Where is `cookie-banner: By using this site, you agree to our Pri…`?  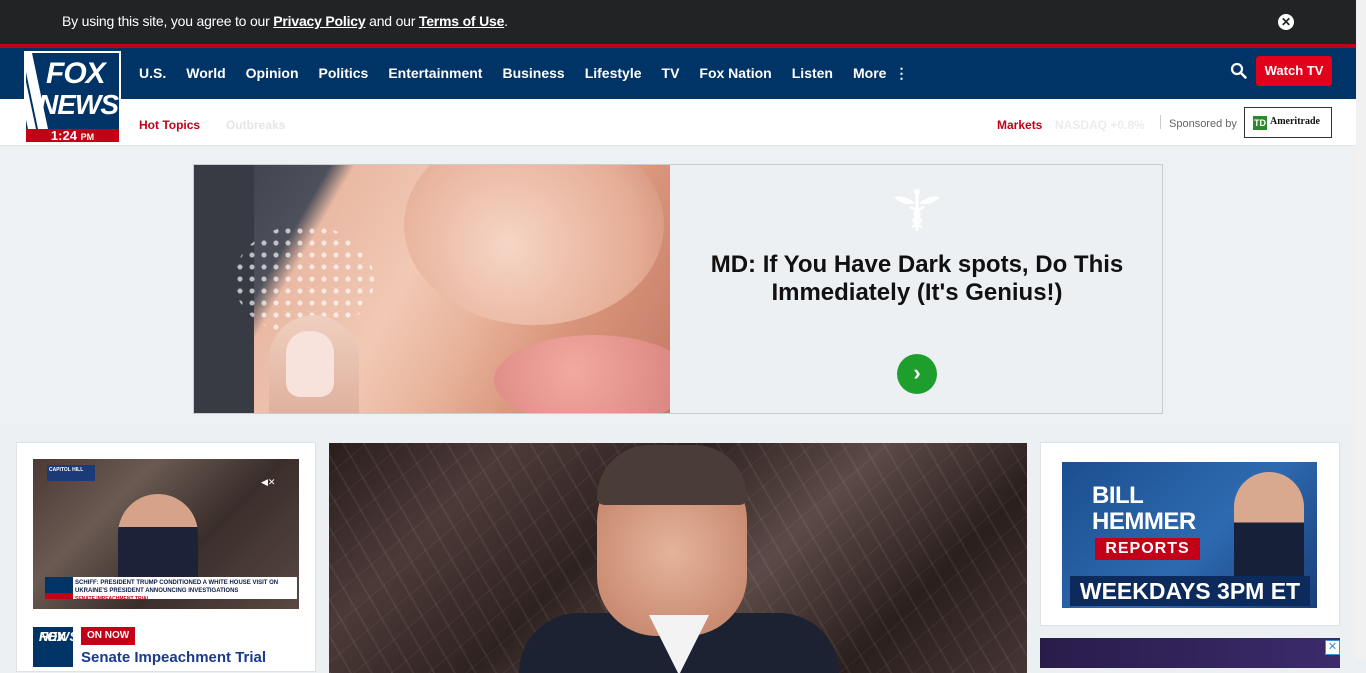
cookie-banner: By using this site, you agree to our Pri… is located at coordinates (678, 22).